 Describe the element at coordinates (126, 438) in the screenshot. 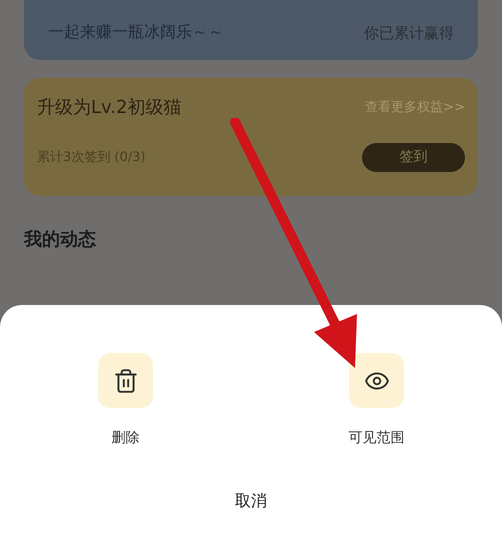

I see `action-label: 删除` at that location.